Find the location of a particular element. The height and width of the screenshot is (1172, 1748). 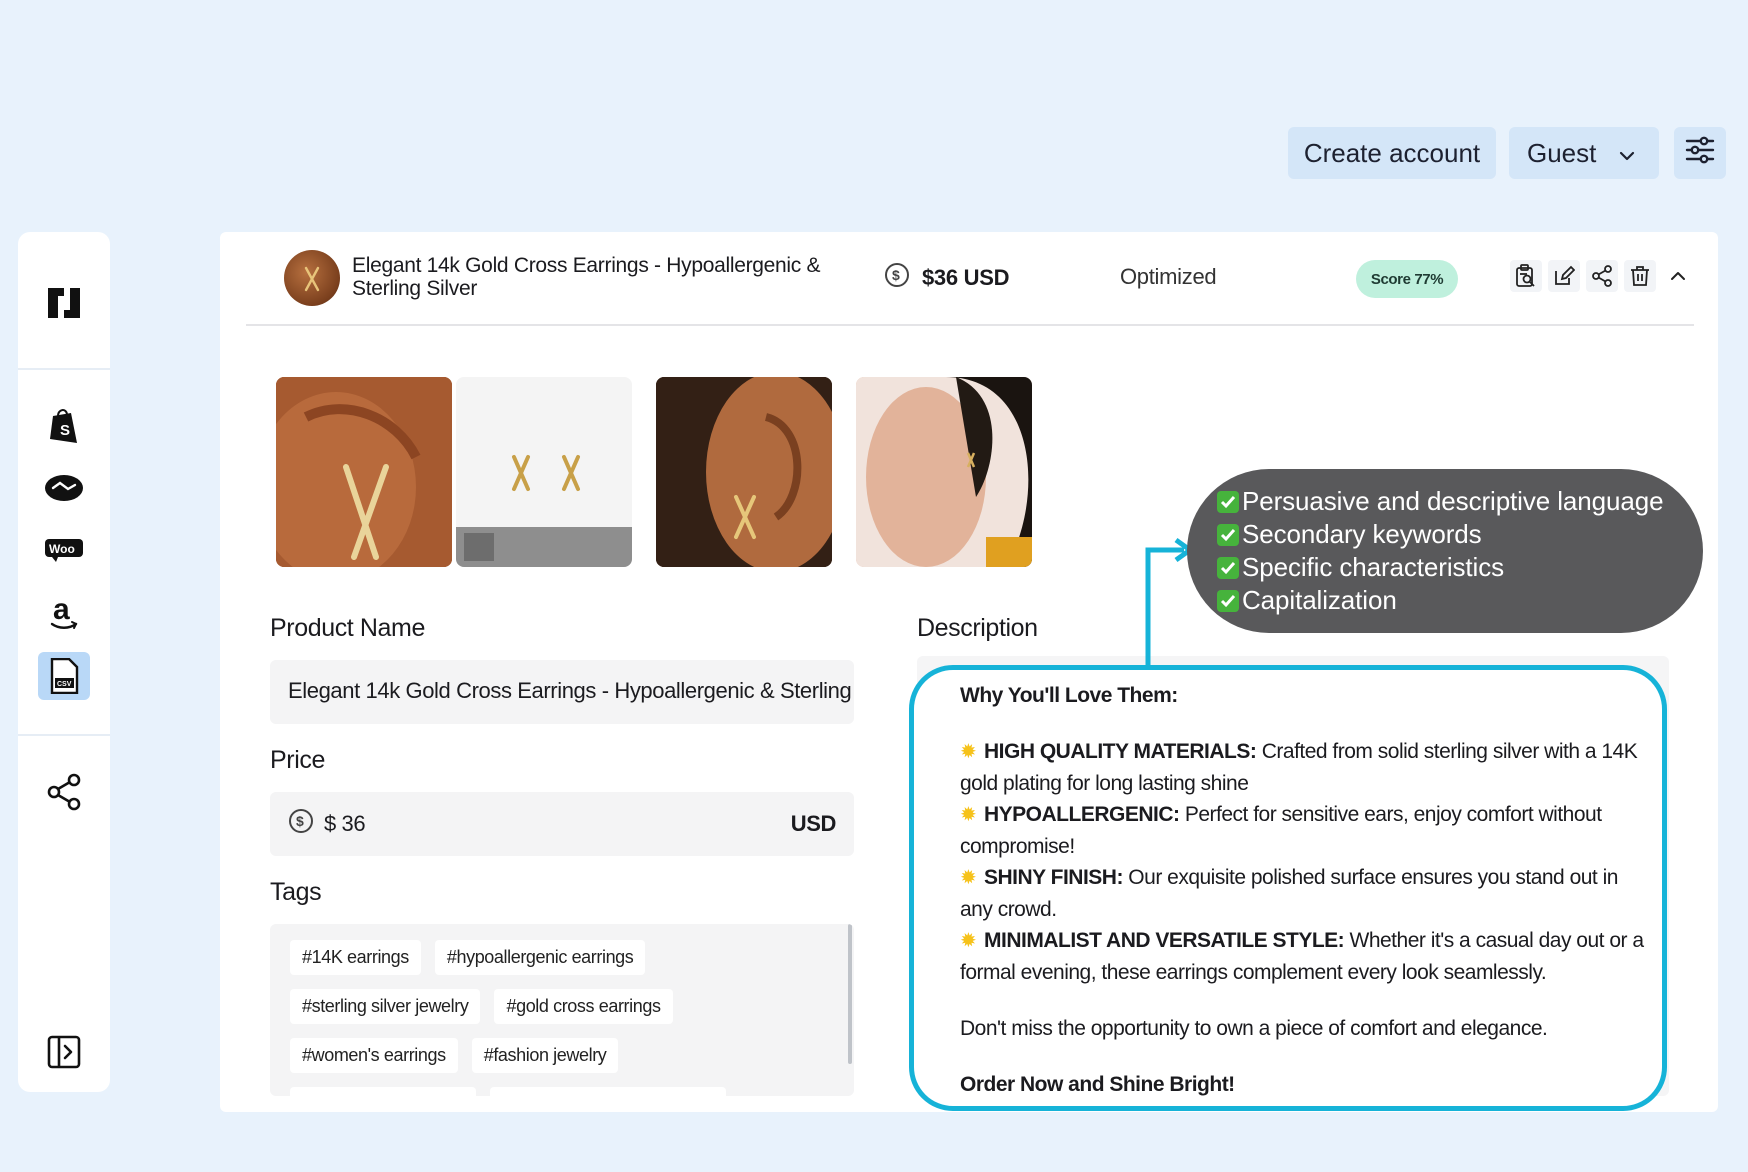

product-thumbnail is located at coordinates (312, 278).